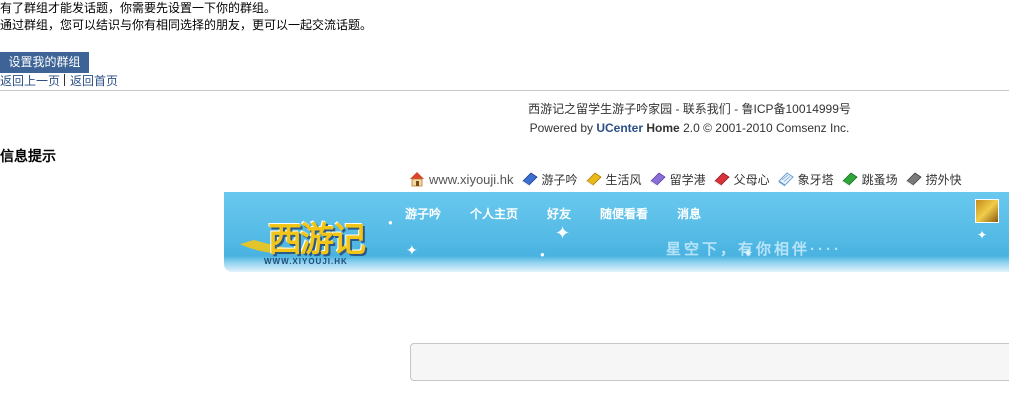 The image size is (1009, 404). I want to click on back-links: 返回上一页 返回首页, so click(59, 81).